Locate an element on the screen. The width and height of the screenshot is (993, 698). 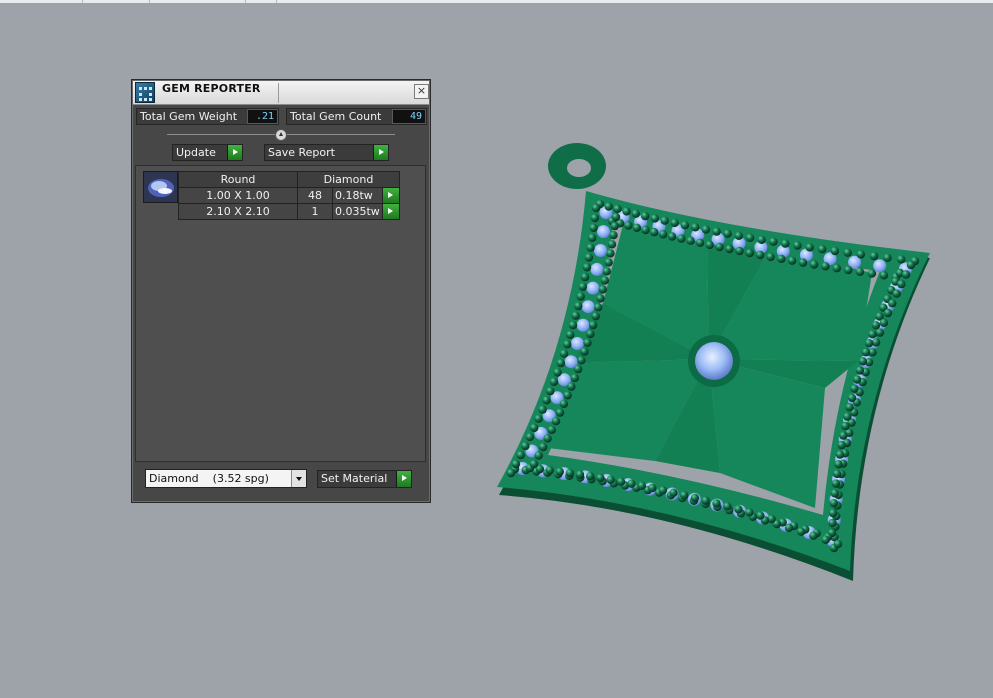
update-label: Update is located at coordinates (196, 152).